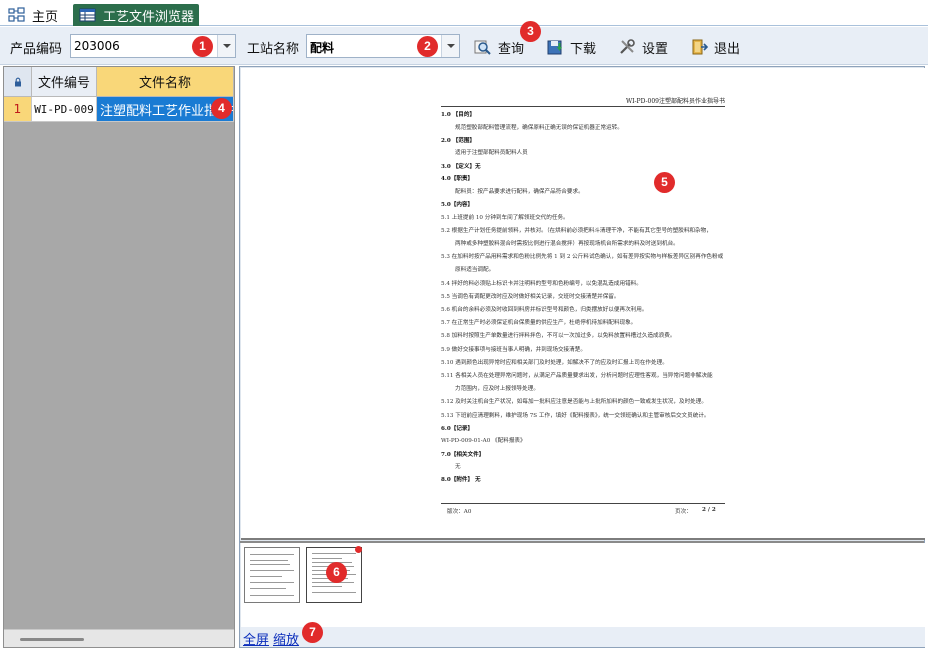 The image size is (928, 651). Describe the element at coordinates (583, 503) in the screenshot. I see `footer-rule` at that location.